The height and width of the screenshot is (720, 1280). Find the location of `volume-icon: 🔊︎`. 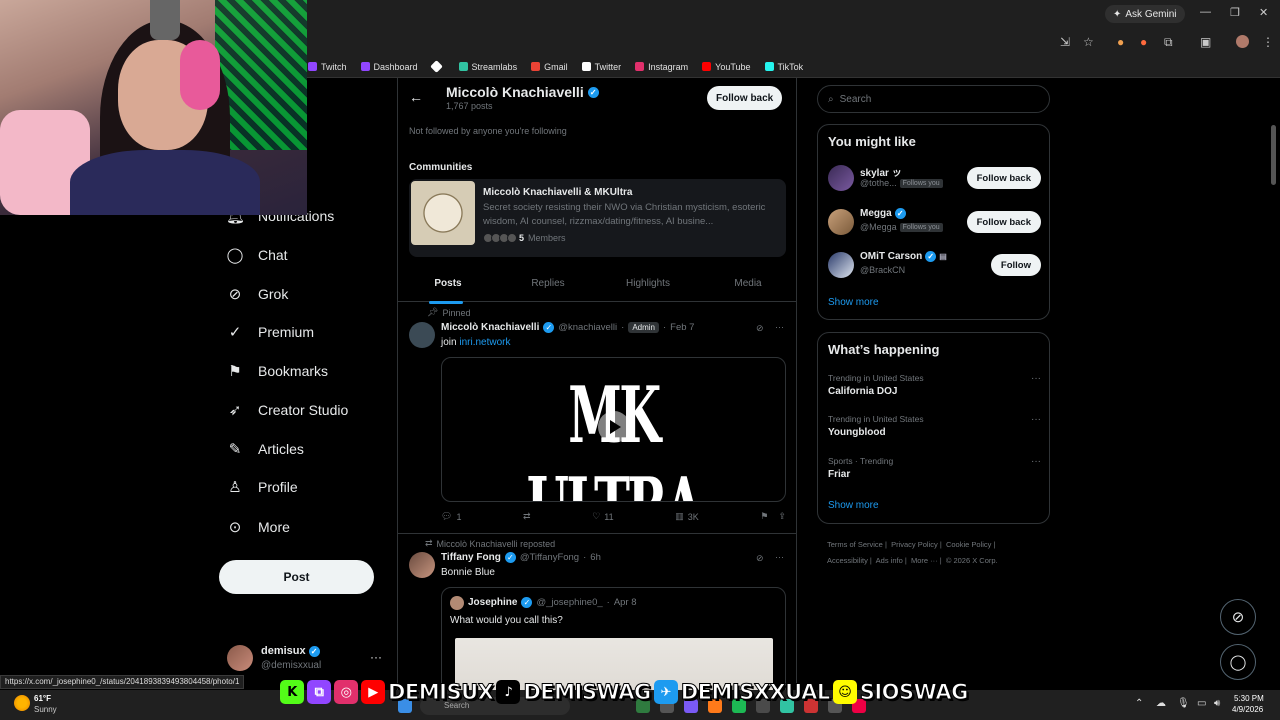

volume-icon: 🔊︎ is located at coordinates (1217, 703).